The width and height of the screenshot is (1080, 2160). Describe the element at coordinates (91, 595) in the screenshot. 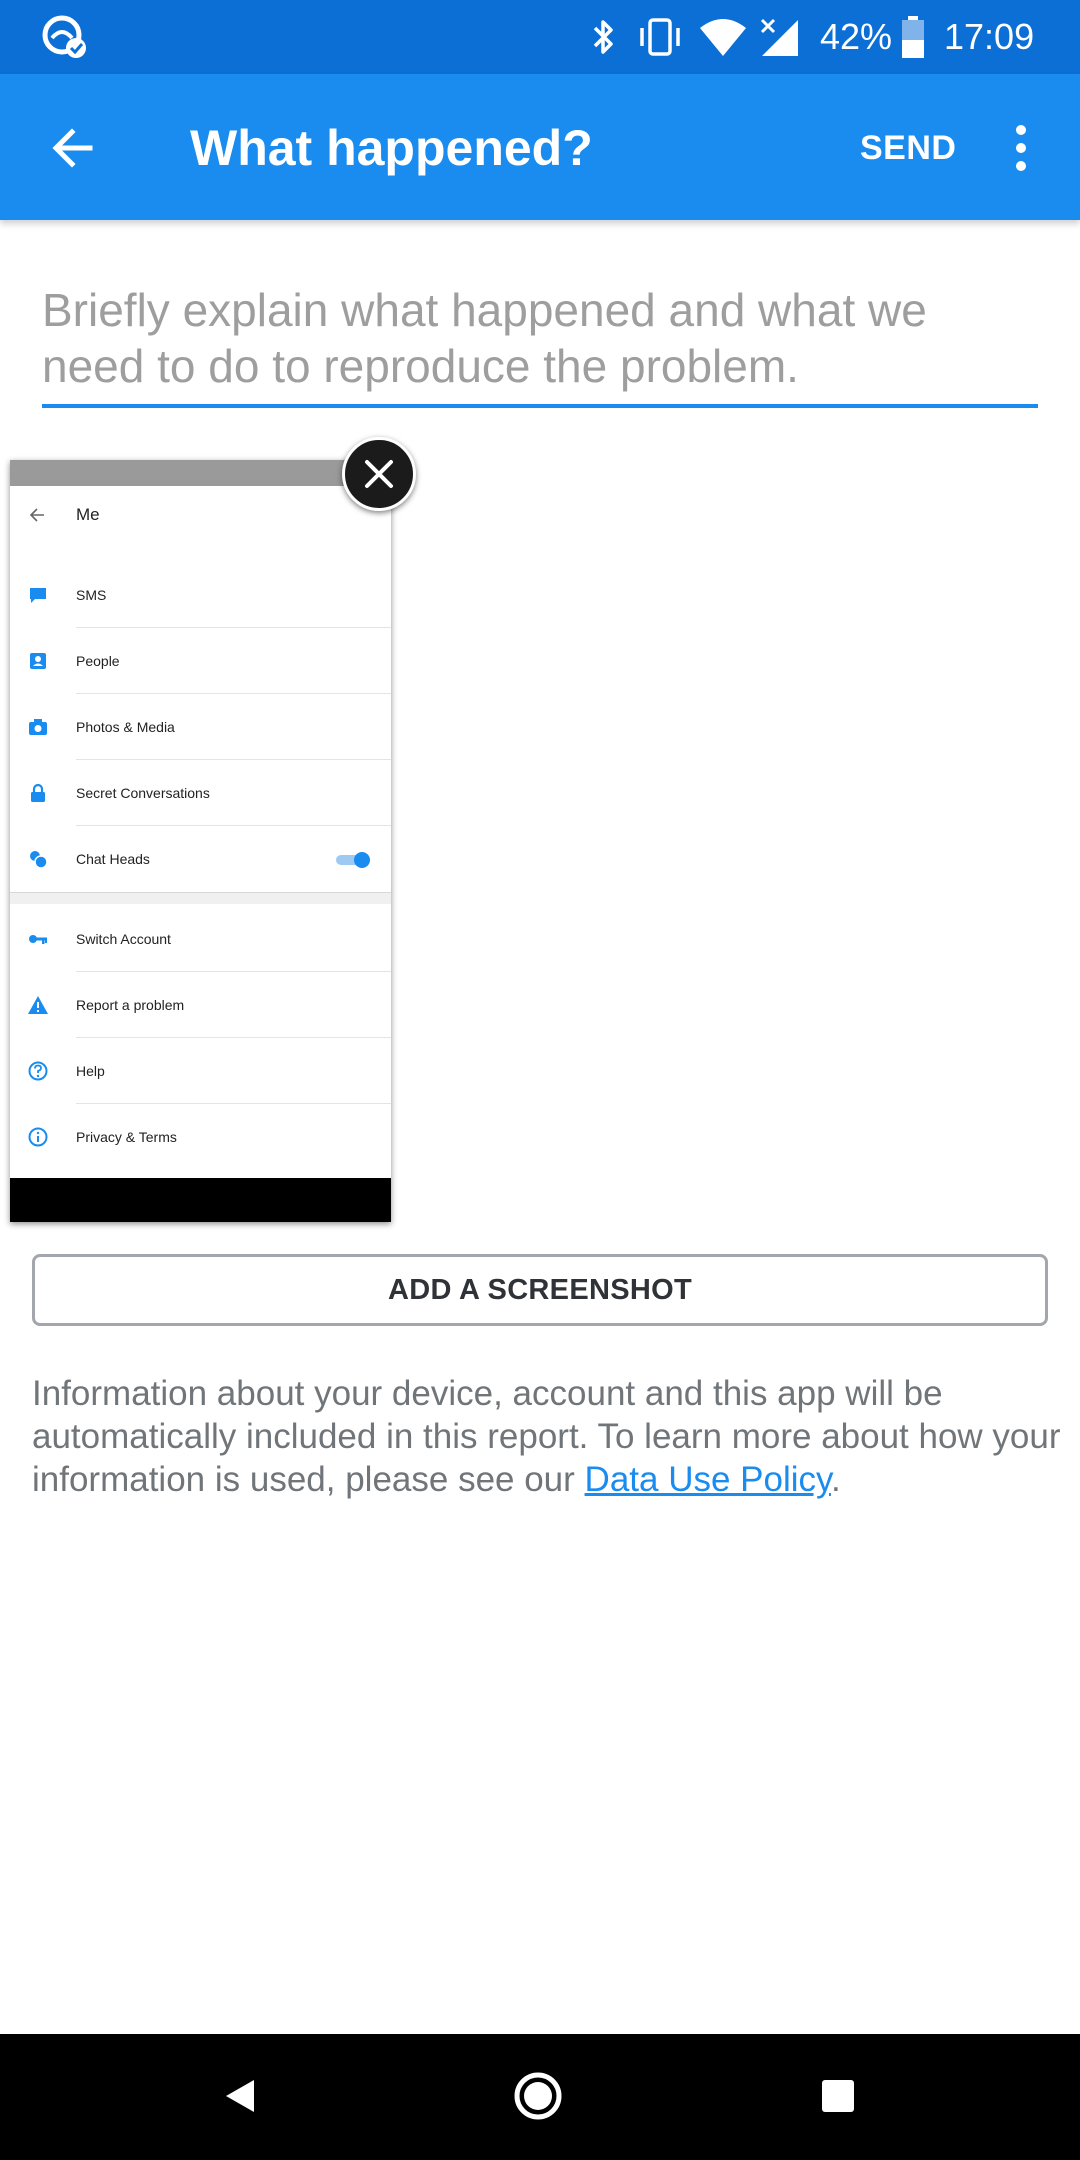

I see `preview-item-label: SMS` at that location.